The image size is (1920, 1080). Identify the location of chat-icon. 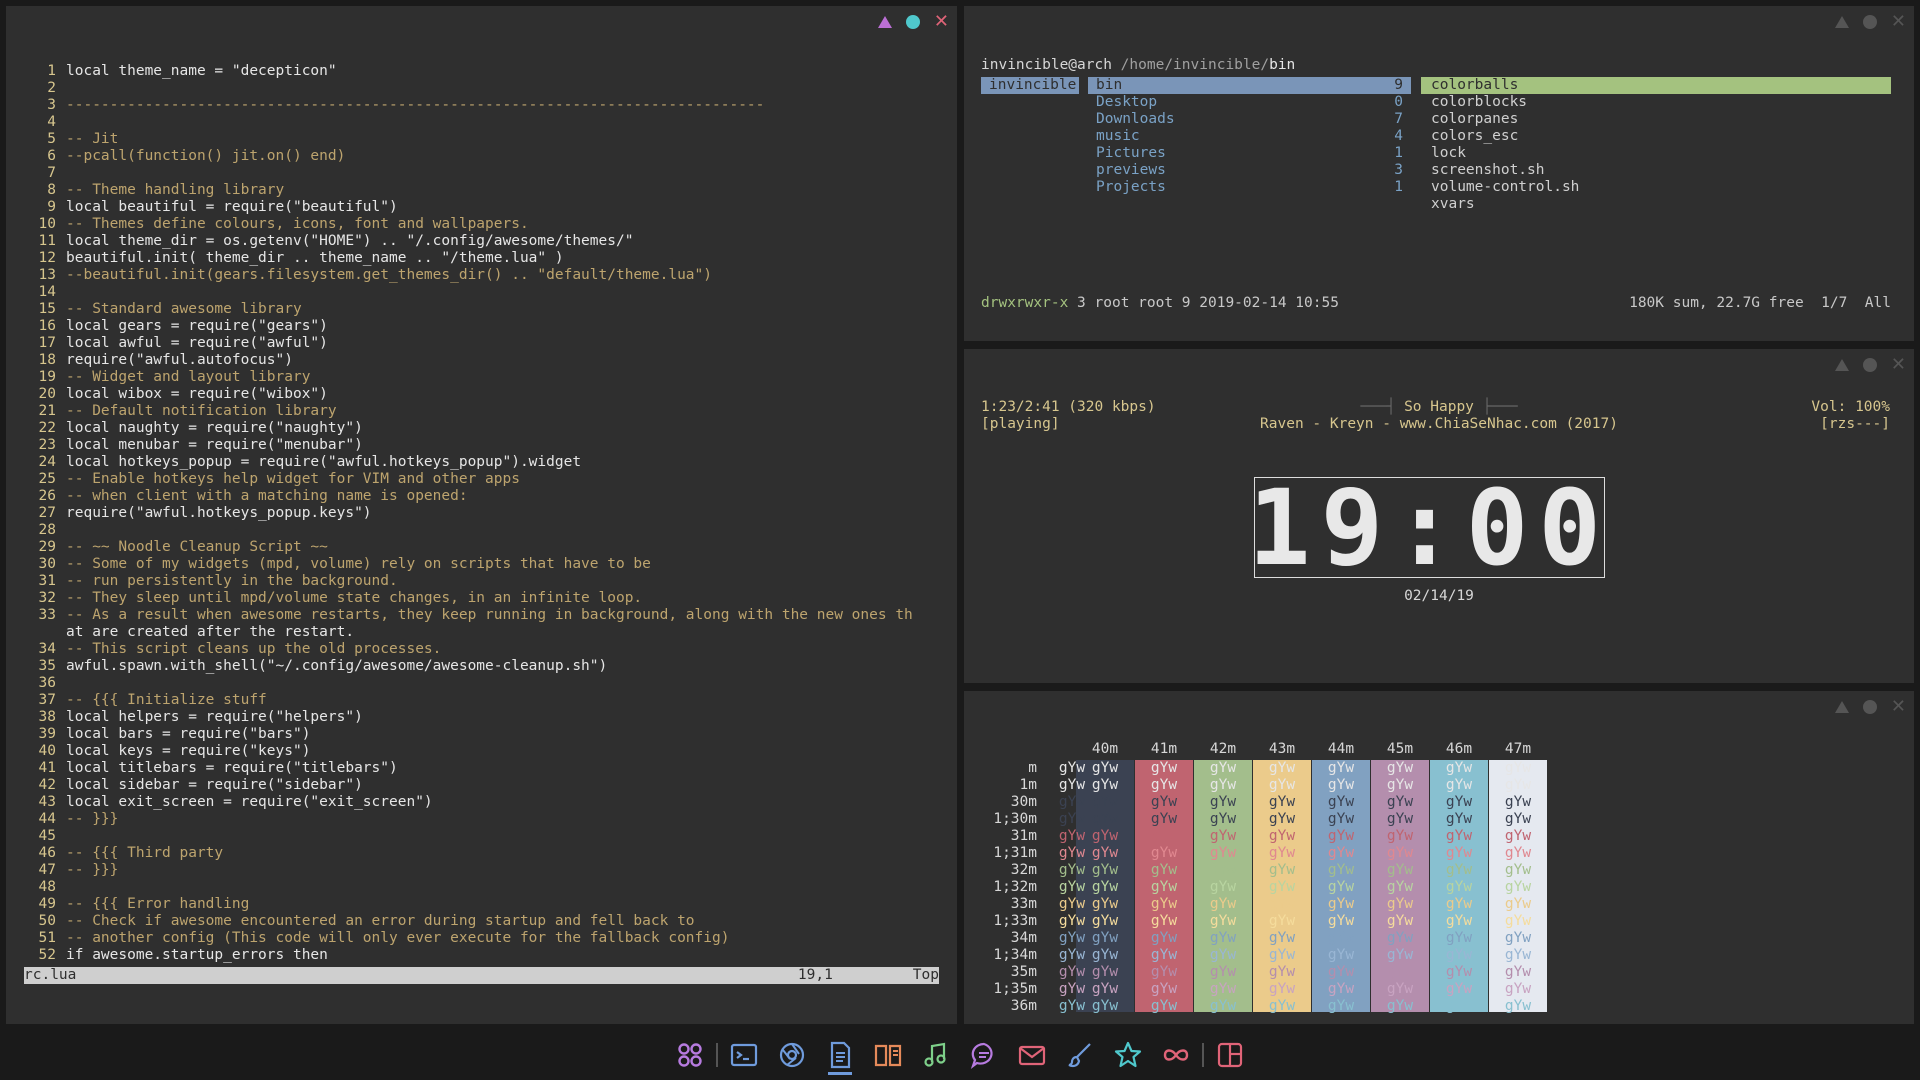
(984, 1055).